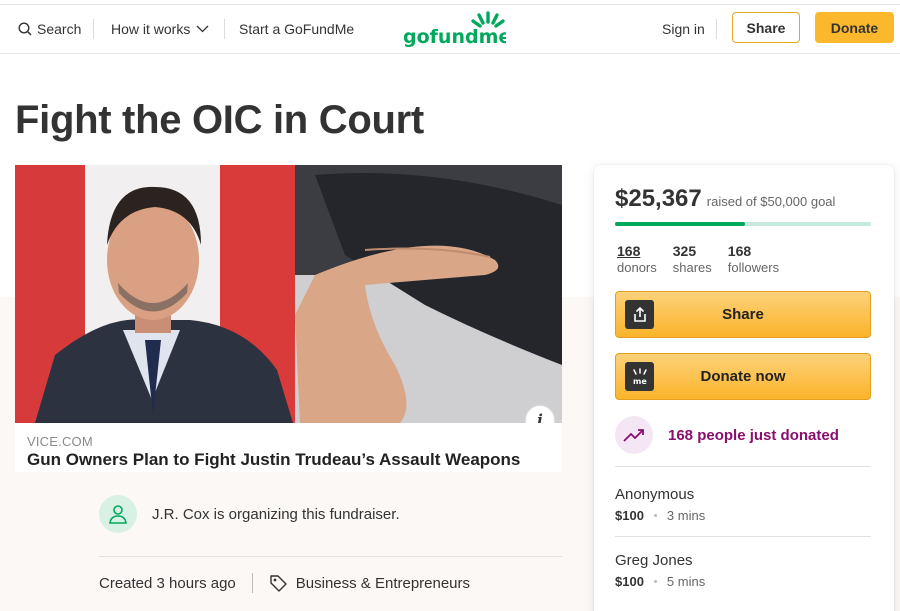 The image size is (900, 611). I want to click on campaign-title: Fight the OIC in Court, so click(219, 120).